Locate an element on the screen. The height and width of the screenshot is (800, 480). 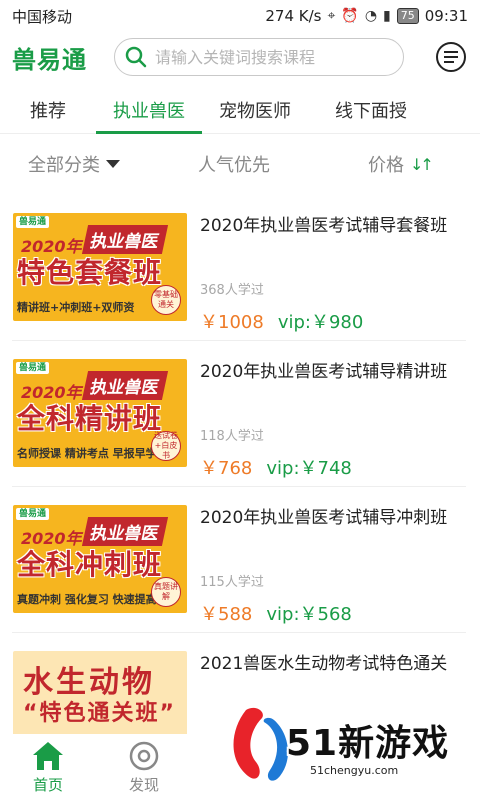
filter-row: 全部分类 人气优先 价格 ↓↑ is located at coordinates (240, 164).